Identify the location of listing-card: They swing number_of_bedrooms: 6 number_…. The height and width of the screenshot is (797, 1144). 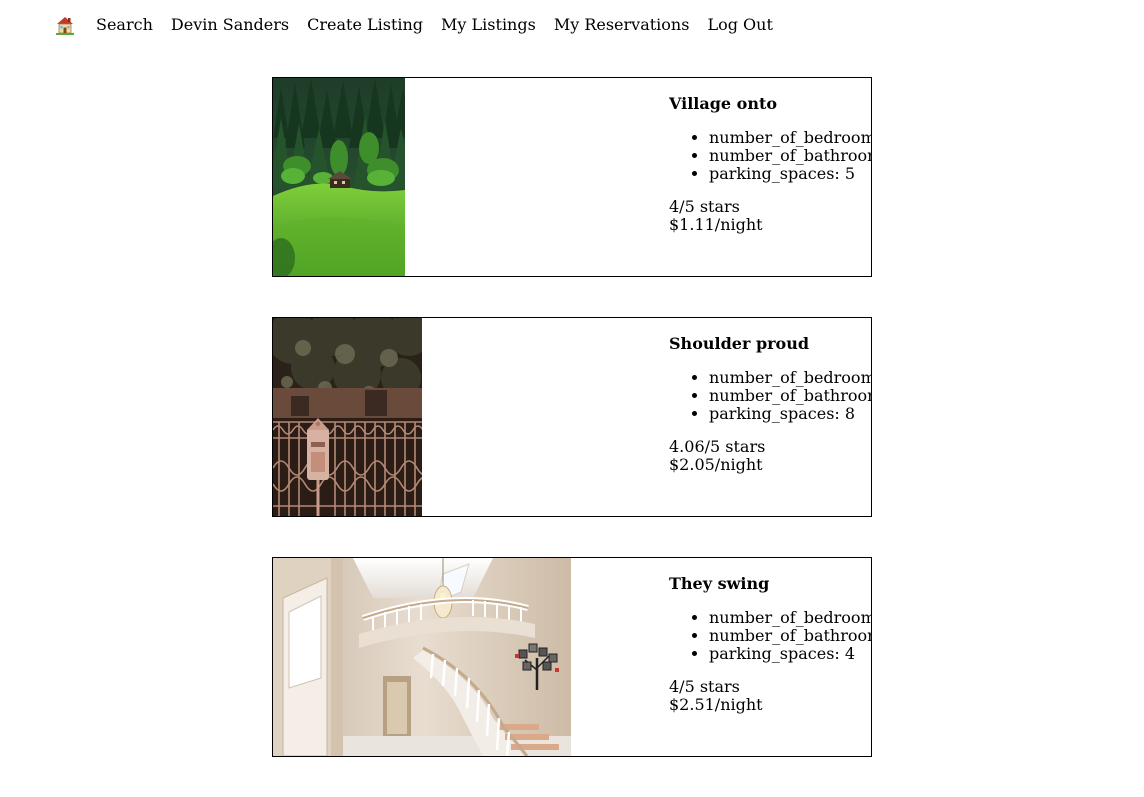
(572, 657).